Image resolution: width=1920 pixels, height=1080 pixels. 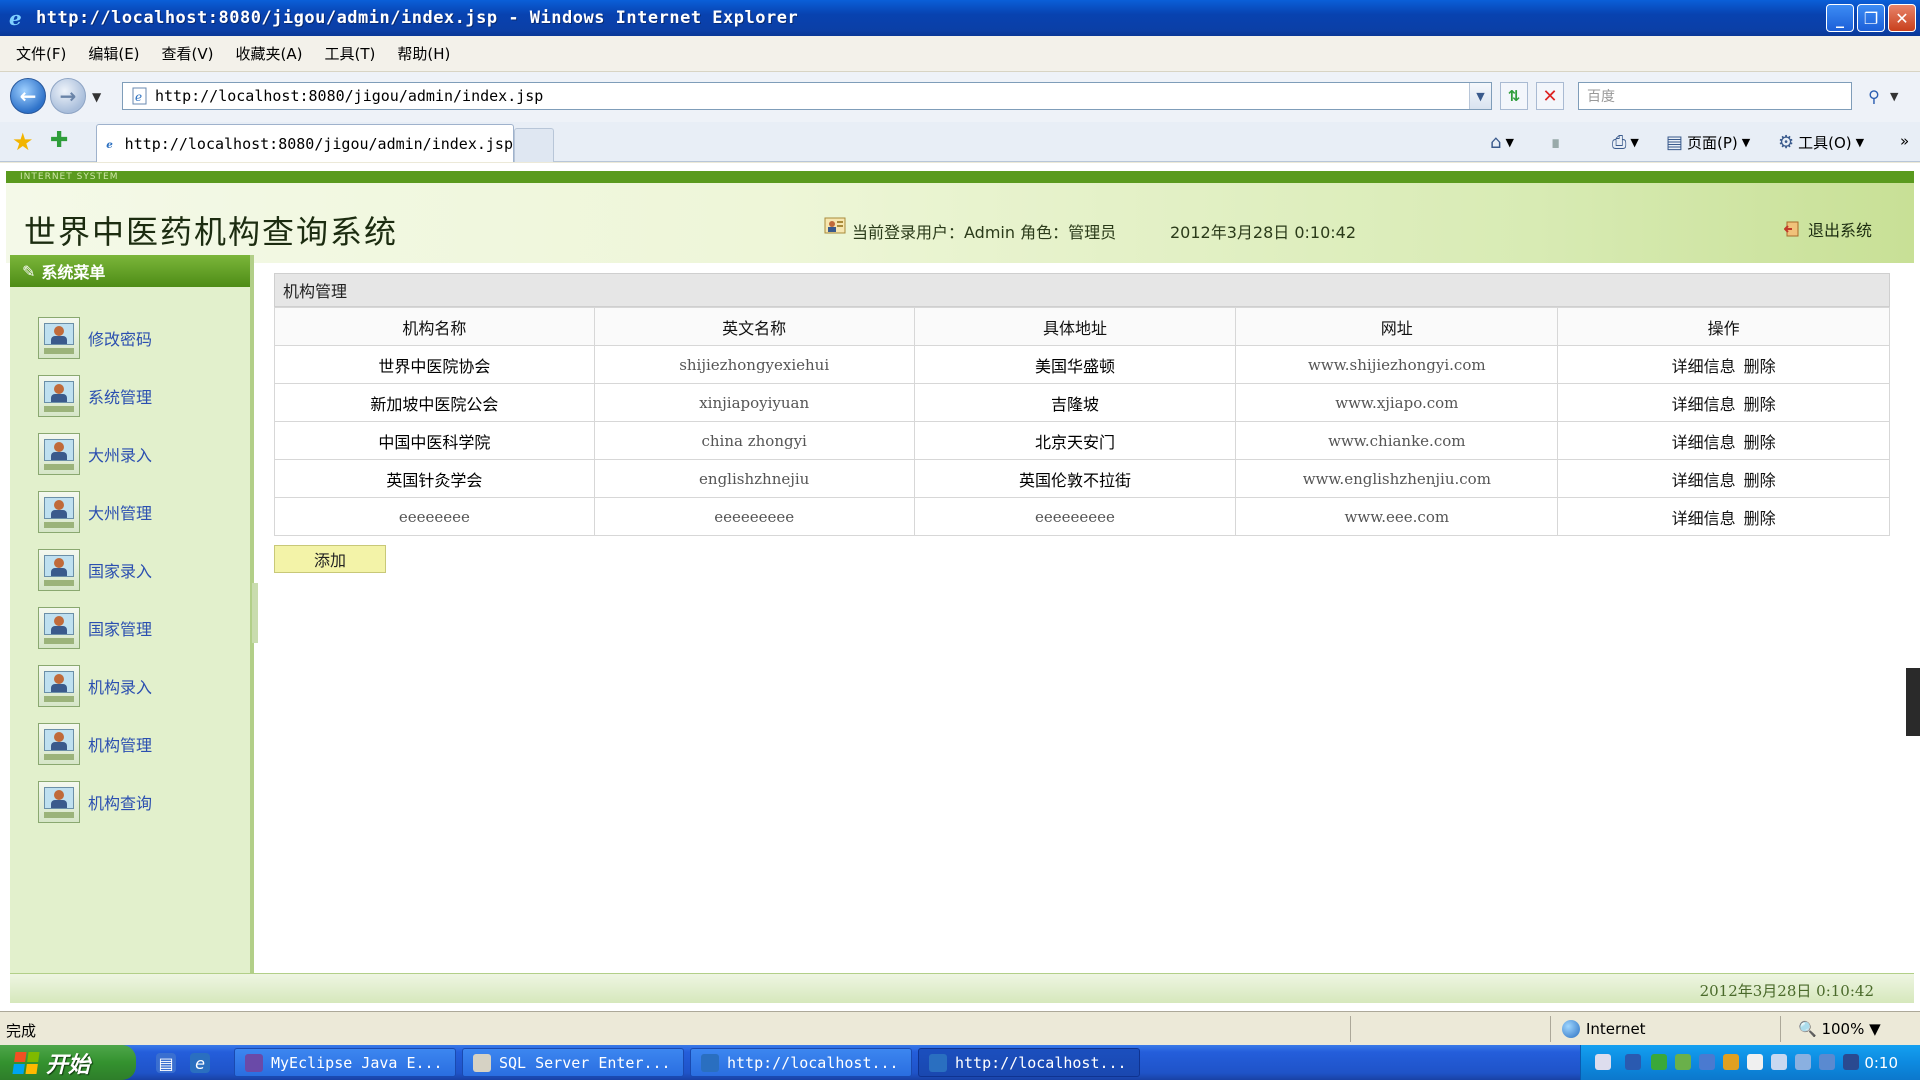 What do you see at coordinates (1659, 1062) in the screenshot?
I see `tray-network-icon` at bounding box center [1659, 1062].